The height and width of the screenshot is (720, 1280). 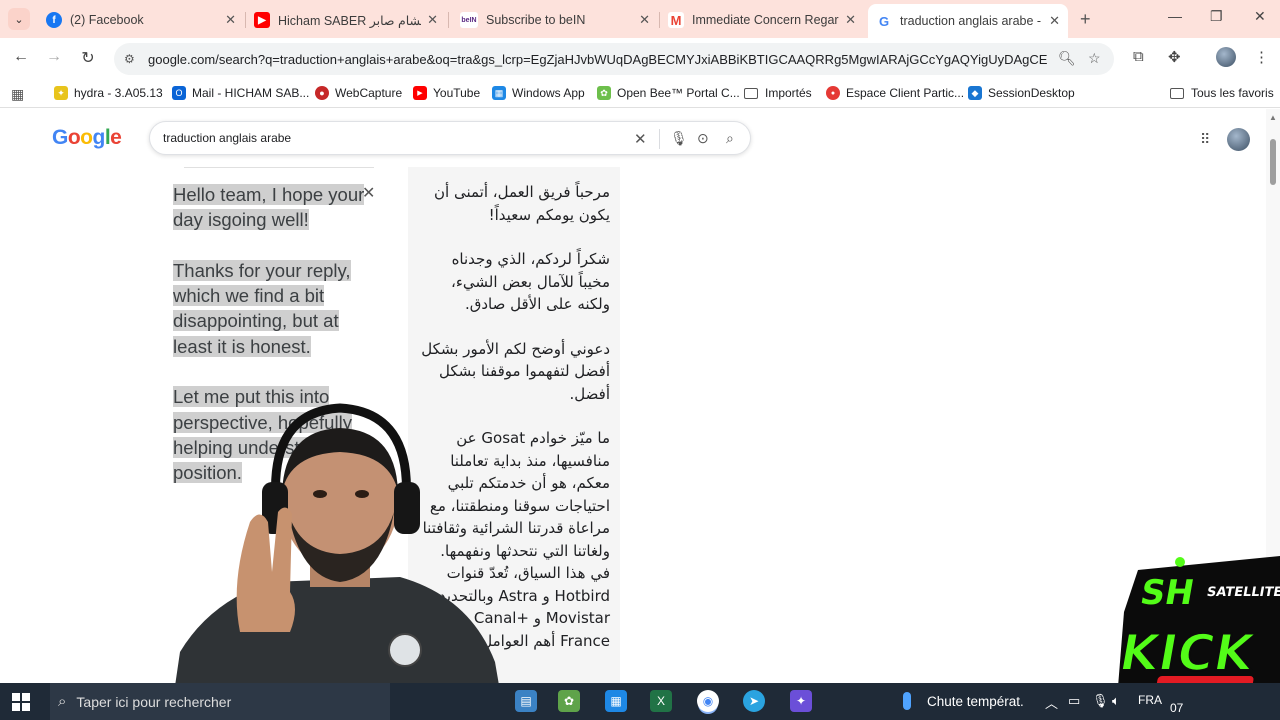 I want to click on chrome-icon: ◉, so click(x=708, y=701).